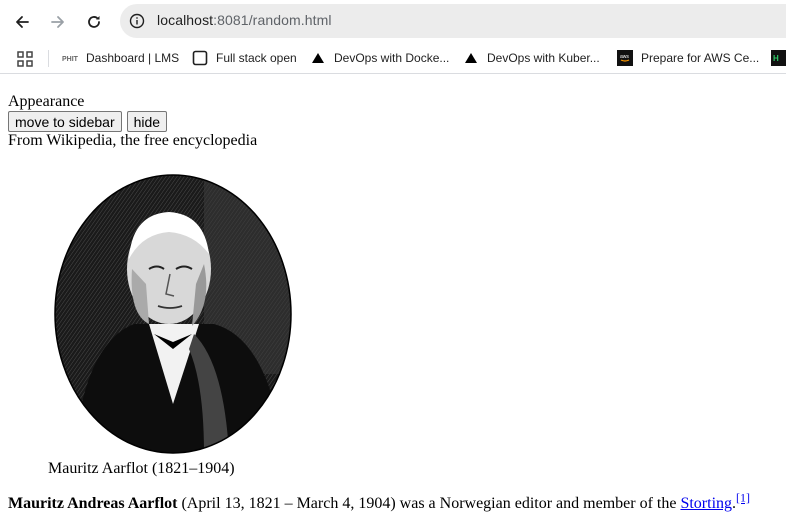  Describe the element at coordinates (141, 468) in the screenshot. I see `image-caption: Mauritz Aarflot (1821–1904)` at that location.